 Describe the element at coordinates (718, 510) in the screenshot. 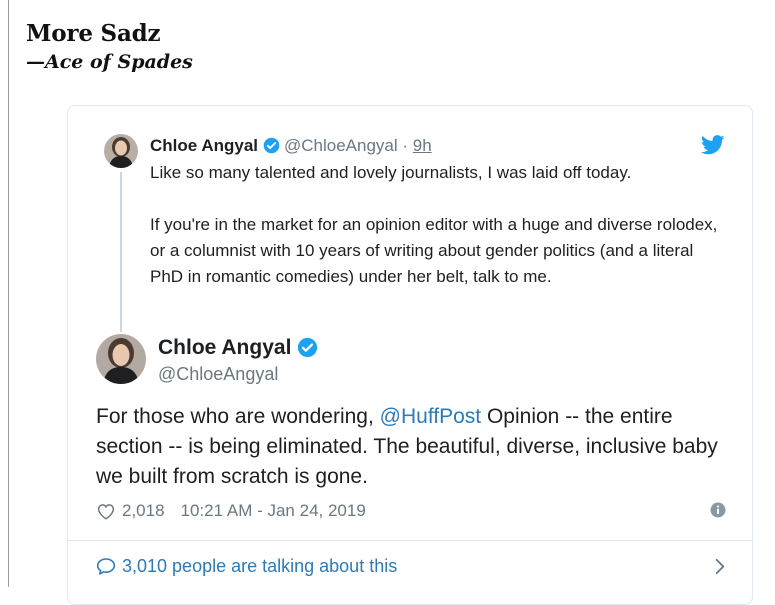

I see `info-icon` at that location.